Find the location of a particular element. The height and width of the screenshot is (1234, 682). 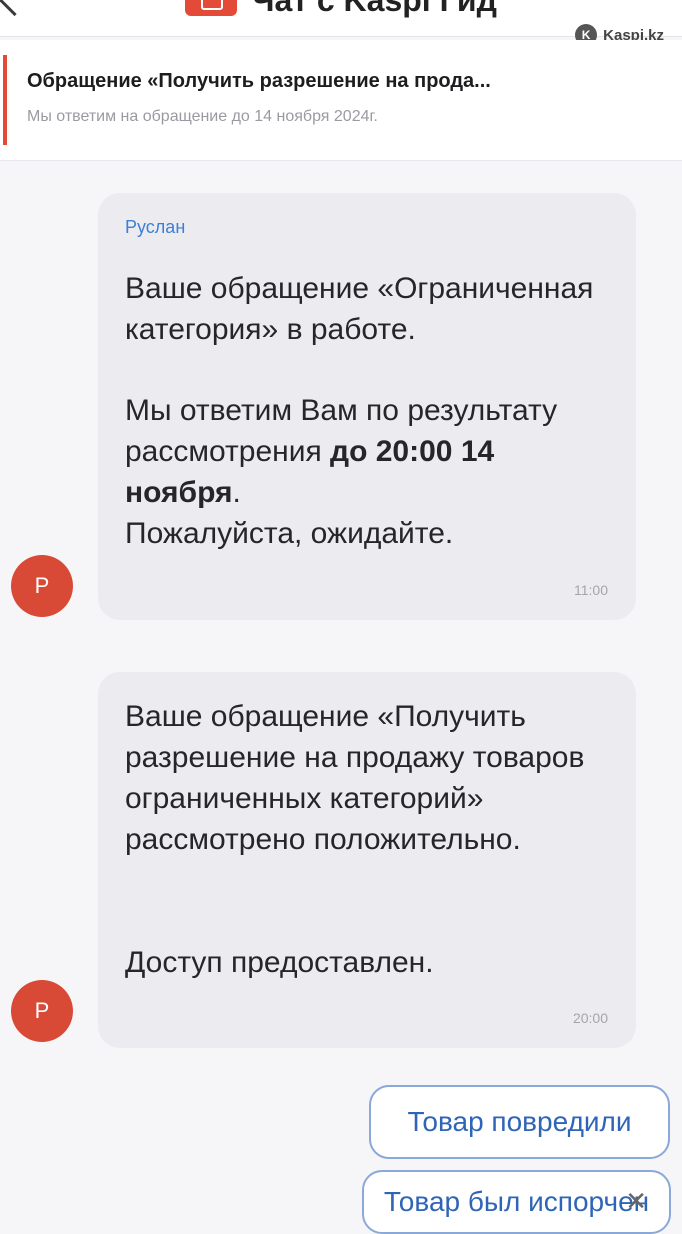

sender-name: Руслан is located at coordinates (155, 227).